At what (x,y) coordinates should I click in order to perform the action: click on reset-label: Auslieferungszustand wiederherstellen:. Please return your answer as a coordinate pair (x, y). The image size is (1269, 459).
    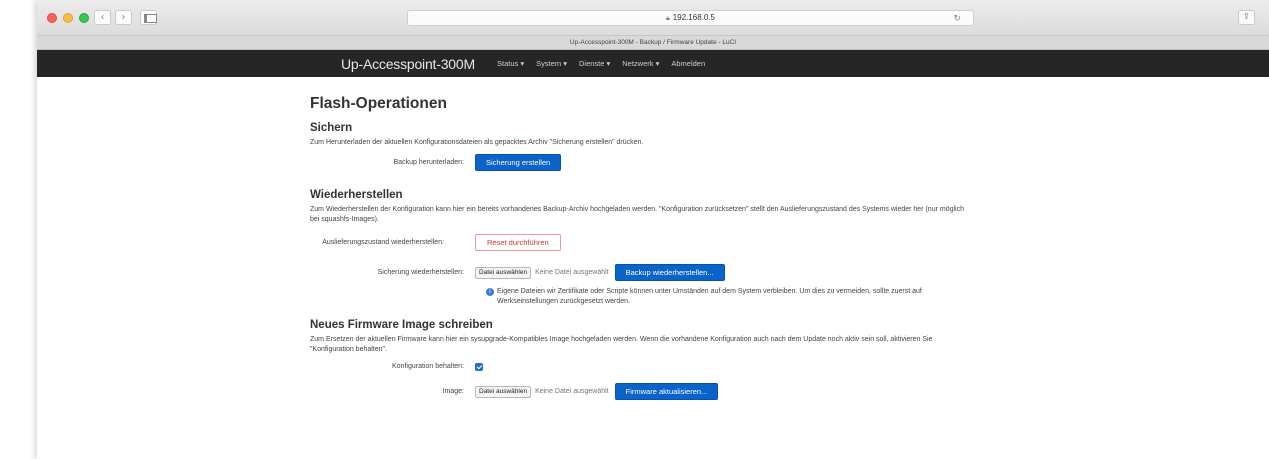
    Looking at the image, I should click on (383, 242).